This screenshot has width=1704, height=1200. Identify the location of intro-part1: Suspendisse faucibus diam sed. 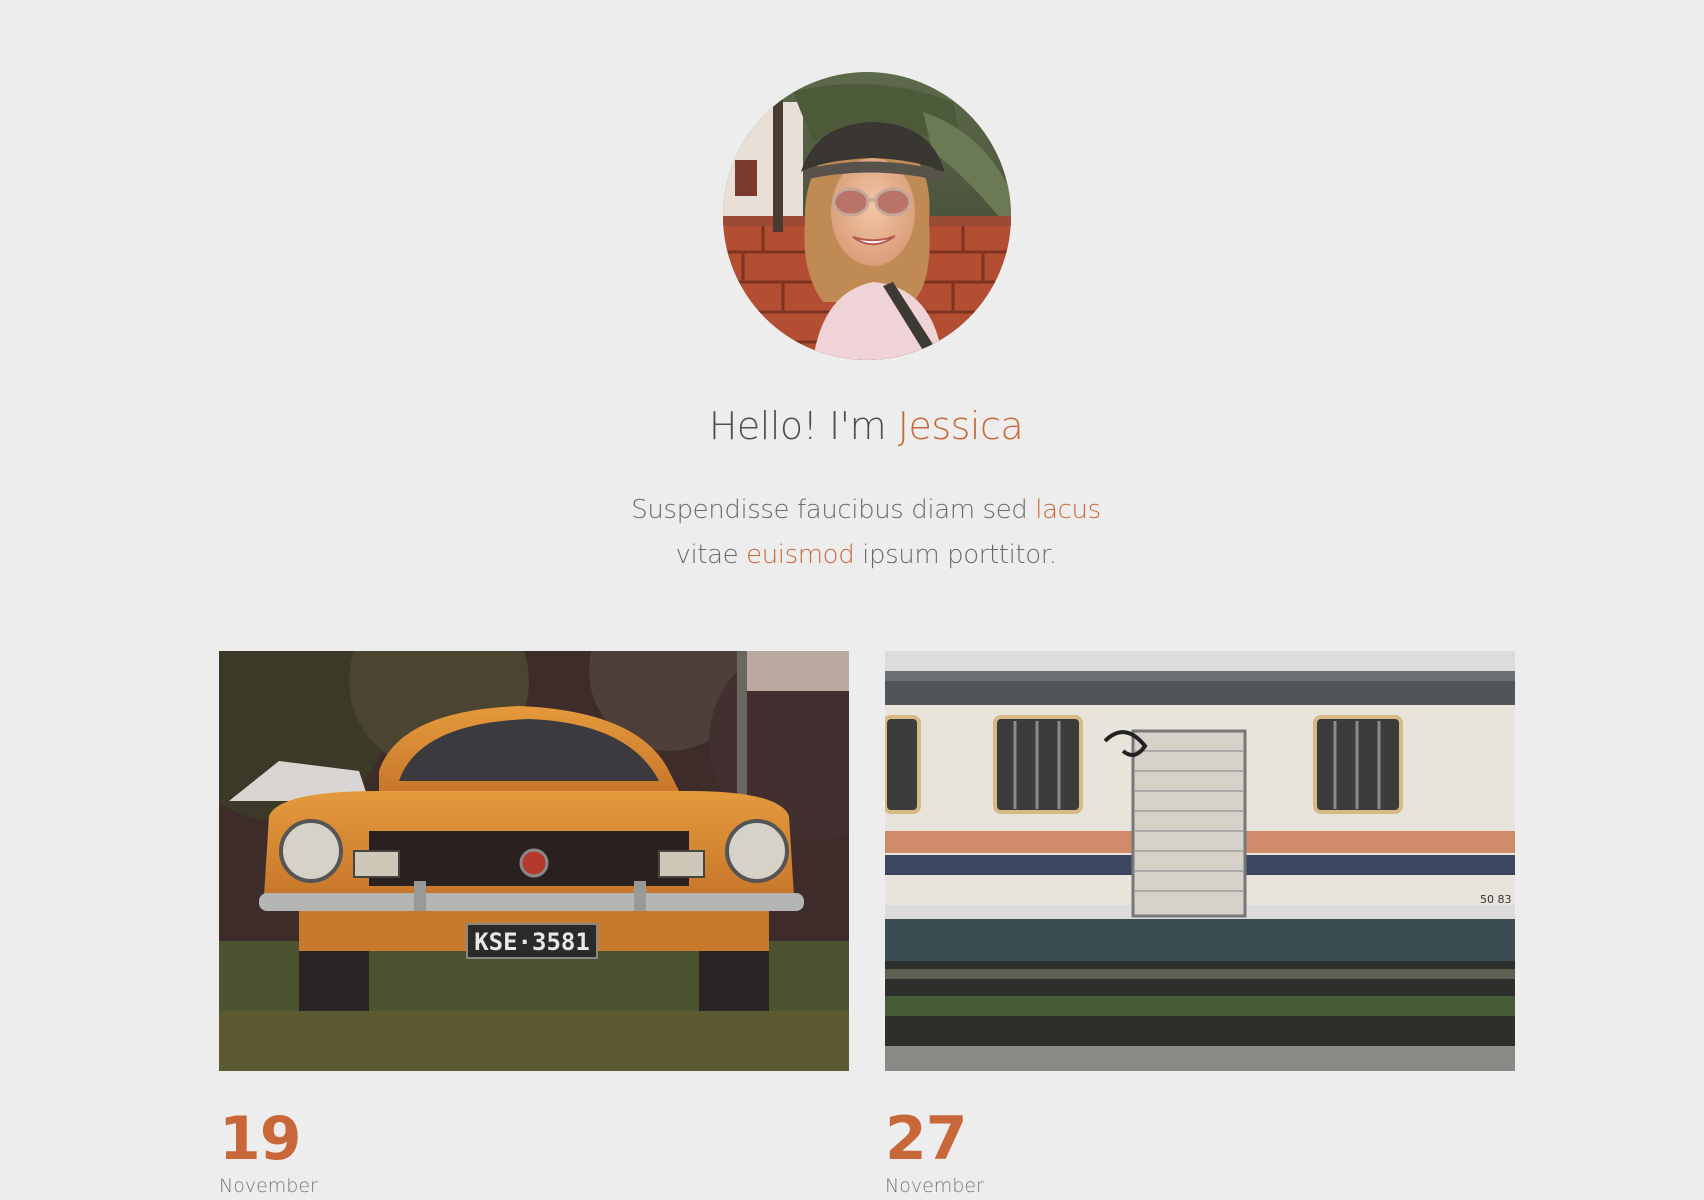
(833, 510).